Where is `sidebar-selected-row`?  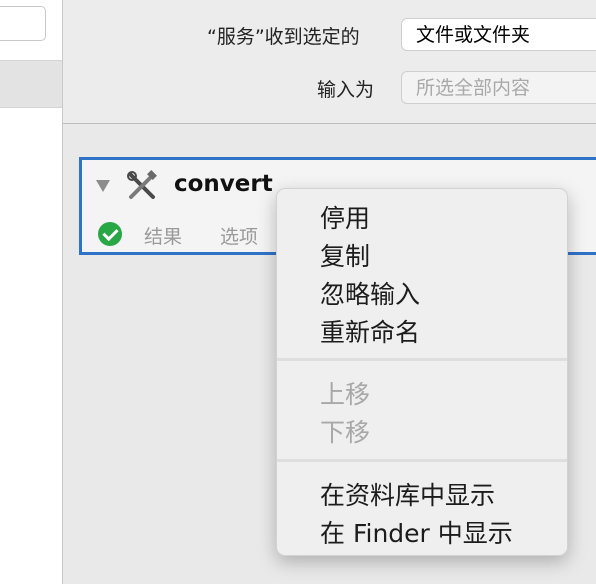 sidebar-selected-row is located at coordinates (31, 84).